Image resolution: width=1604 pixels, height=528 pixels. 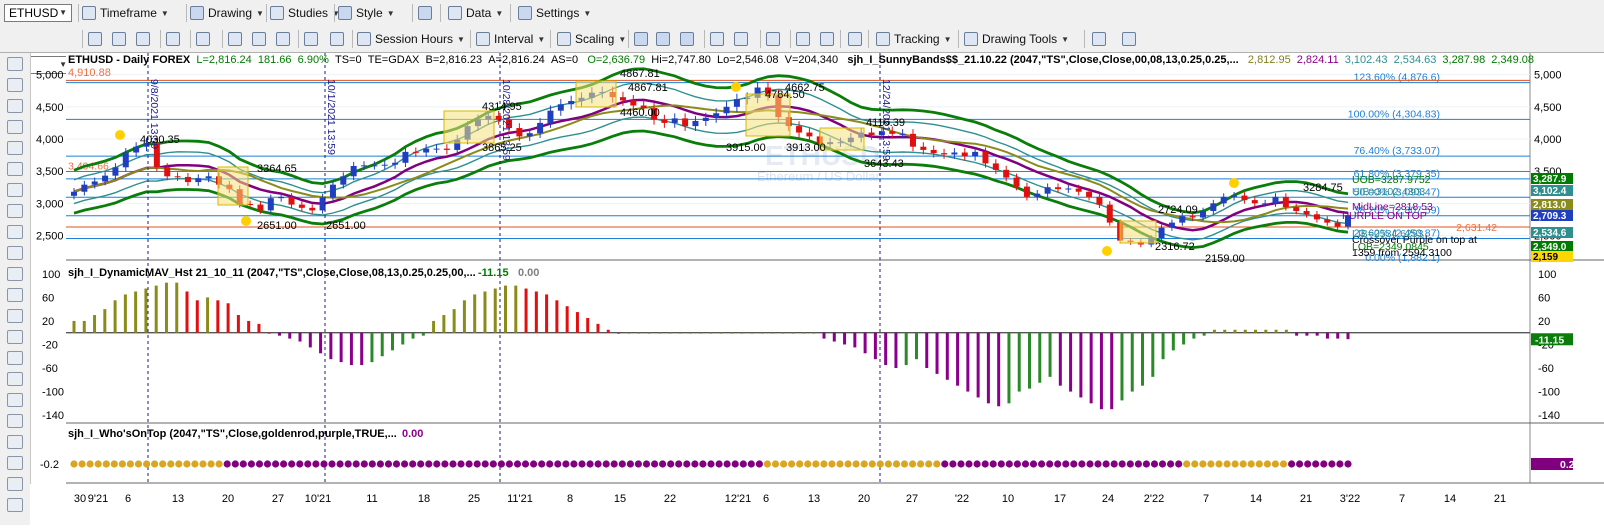 I want to click on bars-icon, so click(x=15, y=295).